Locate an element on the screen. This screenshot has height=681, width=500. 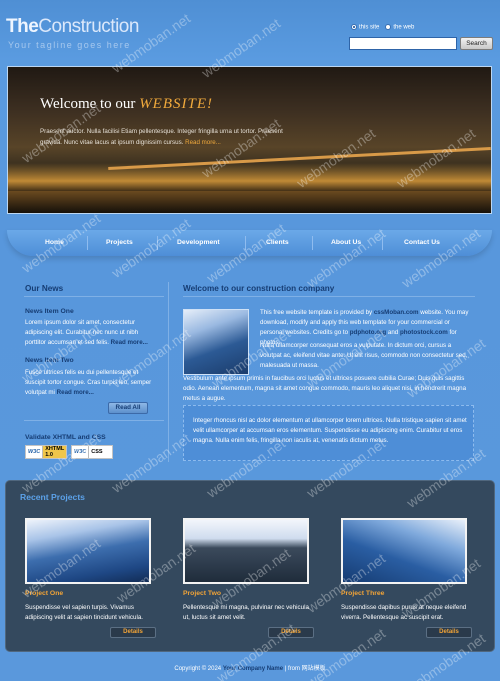
building-thumbnail is located at coordinates (216, 342).